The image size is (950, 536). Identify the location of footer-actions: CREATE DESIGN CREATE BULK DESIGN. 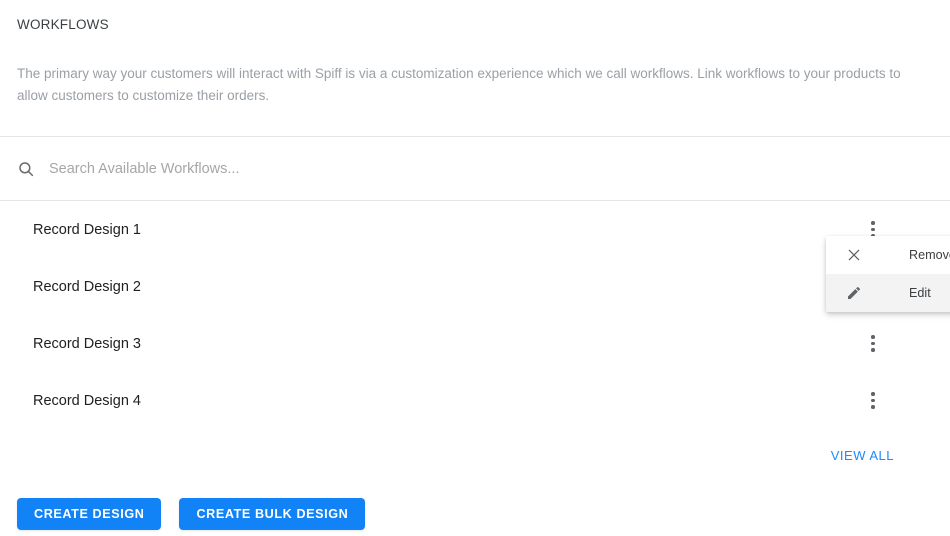
(475, 505).